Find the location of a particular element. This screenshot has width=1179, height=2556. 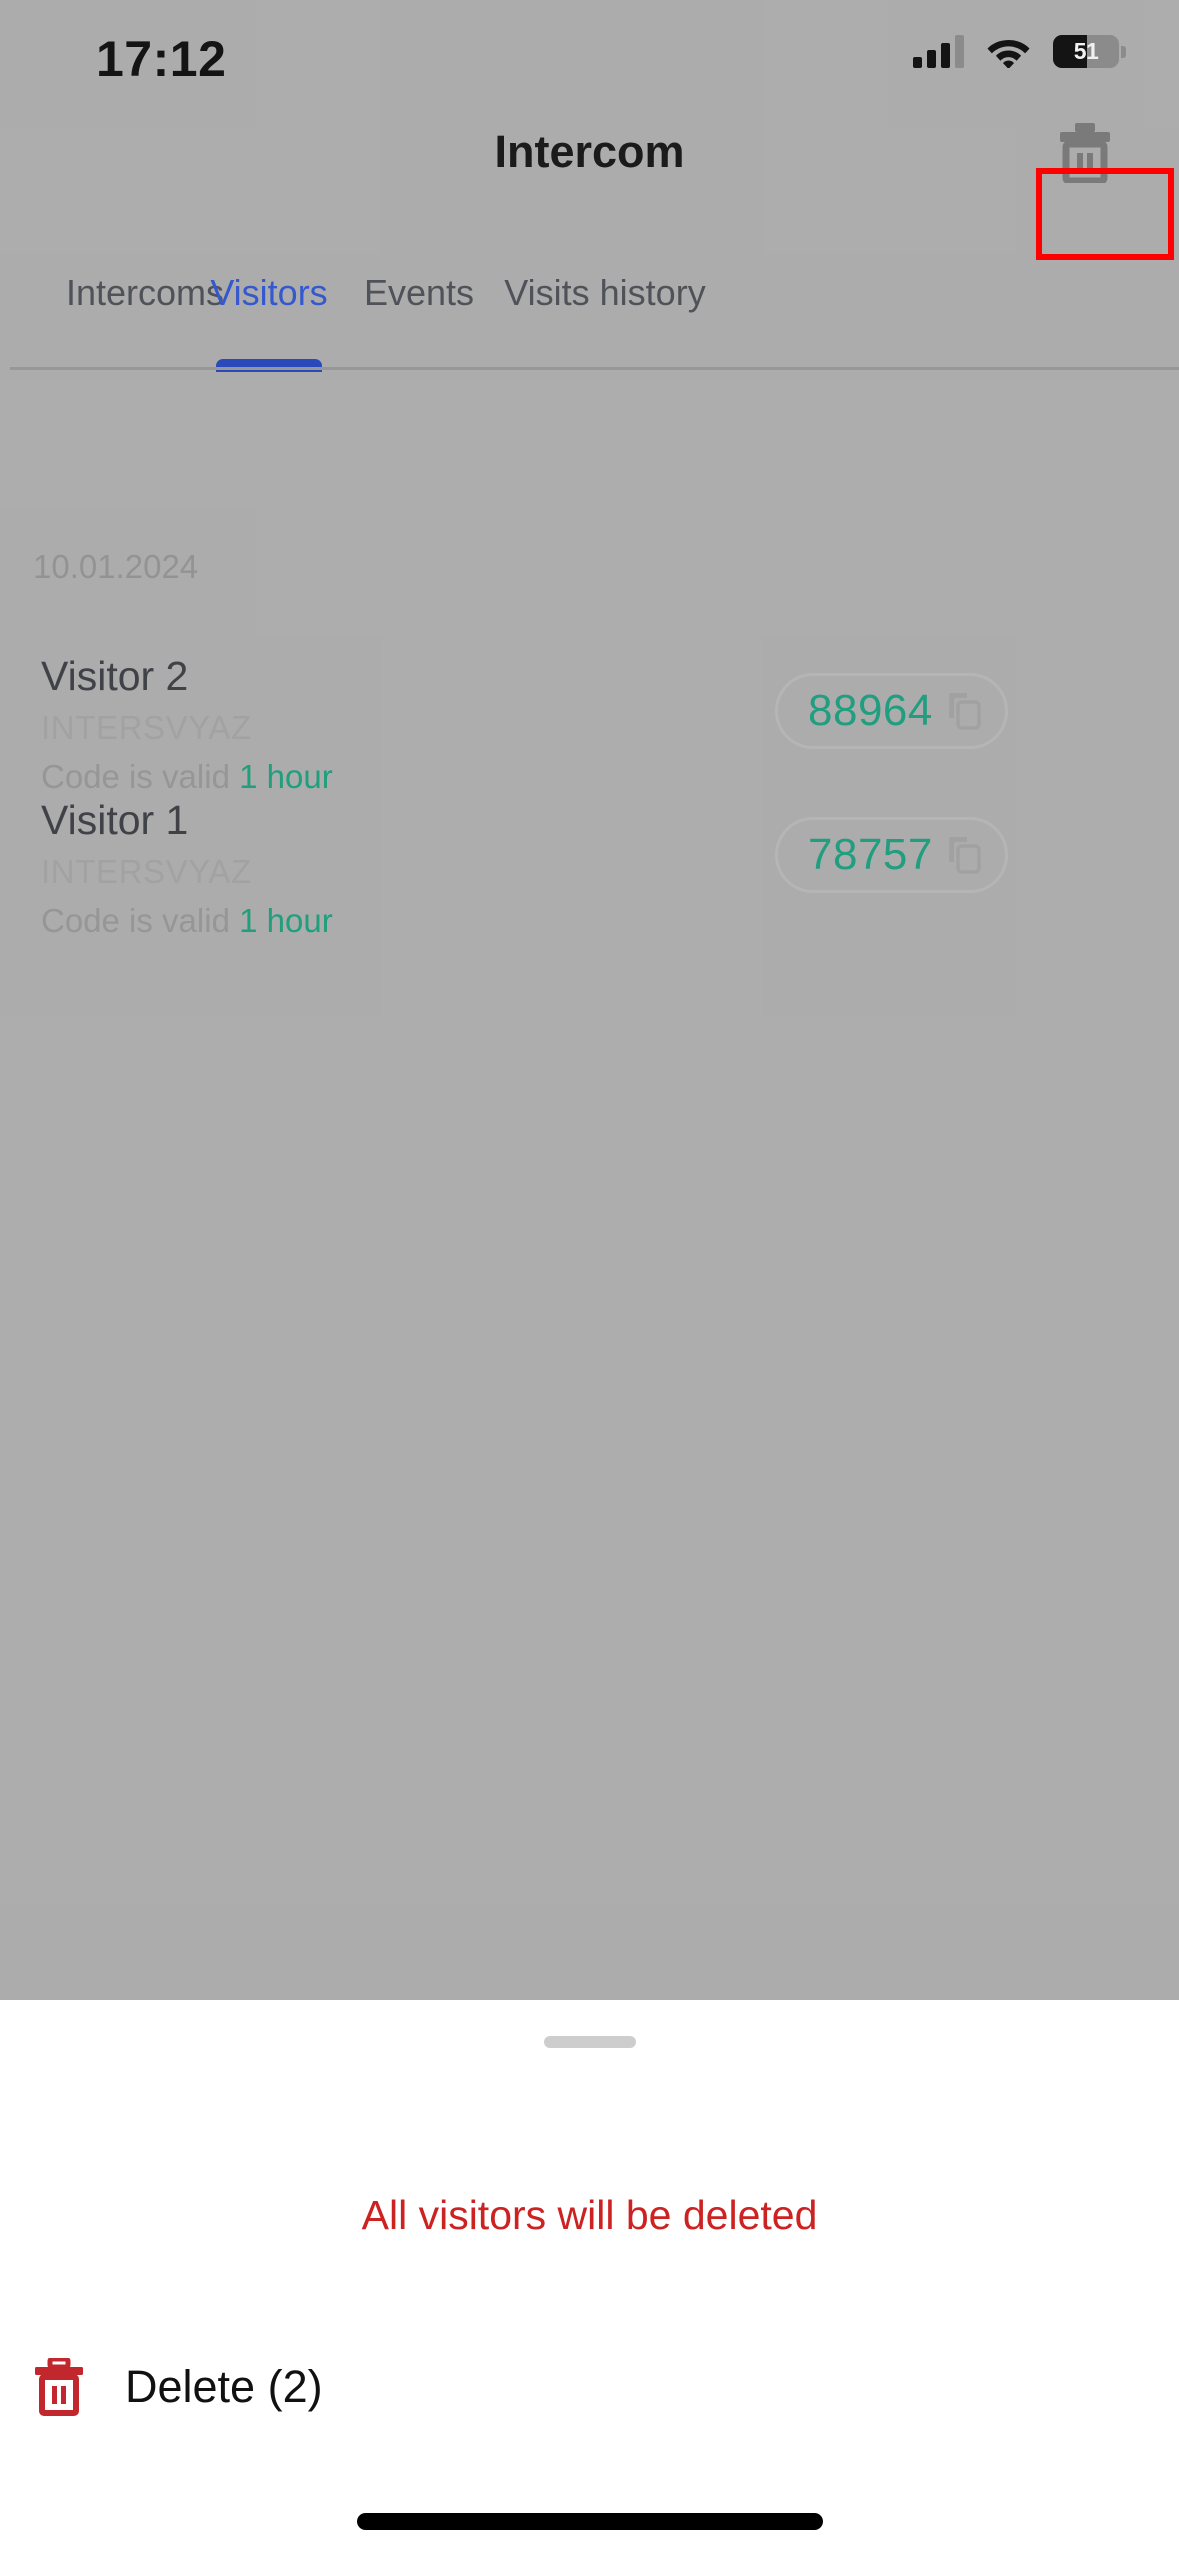

status-bar-icons: 51 is located at coordinates (1019, 51).